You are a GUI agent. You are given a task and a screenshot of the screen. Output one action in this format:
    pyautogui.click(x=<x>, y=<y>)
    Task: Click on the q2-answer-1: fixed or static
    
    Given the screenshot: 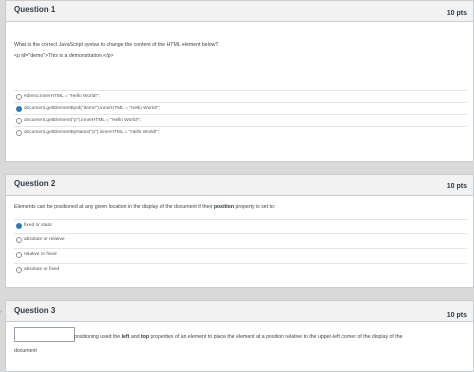 What is the action you would take?
    pyautogui.click(x=240, y=225)
    